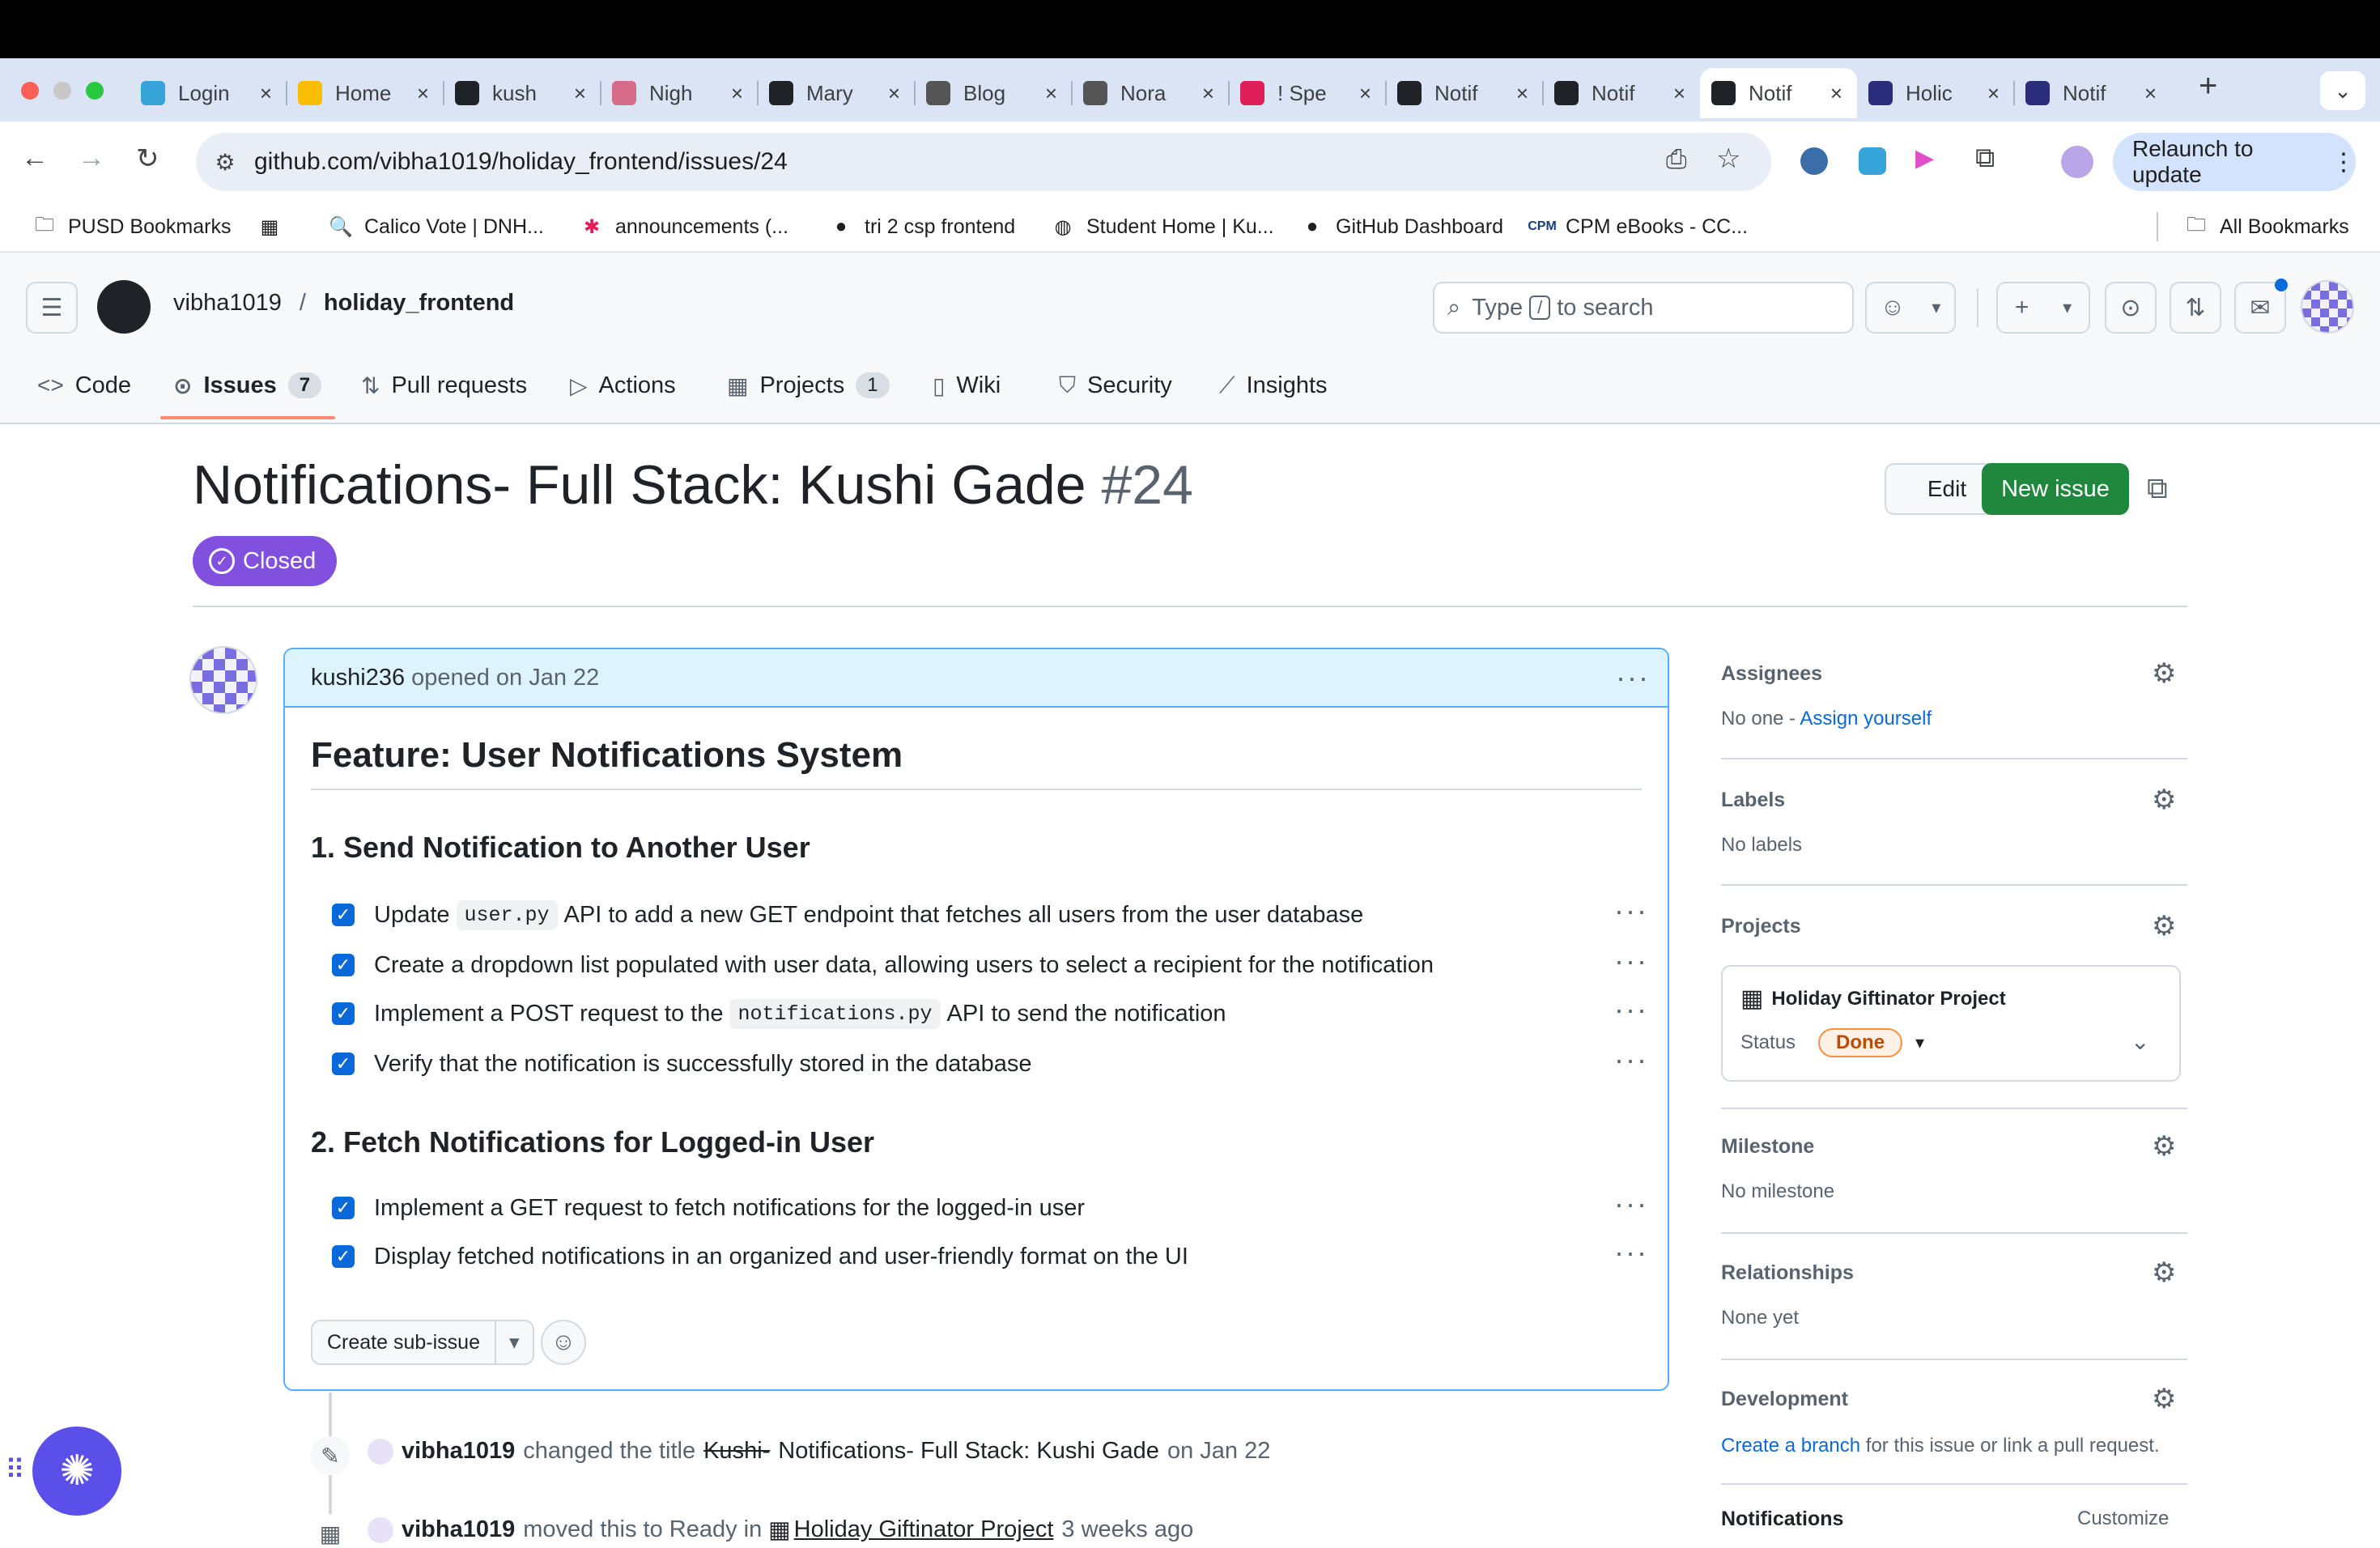 The width and height of the screenshot is (2380, 1548). What do you see at coordinates (1307, 93) in the screenshot?
I see `browser-tab: ! Spe ×` at bounding box center [1307, 93].